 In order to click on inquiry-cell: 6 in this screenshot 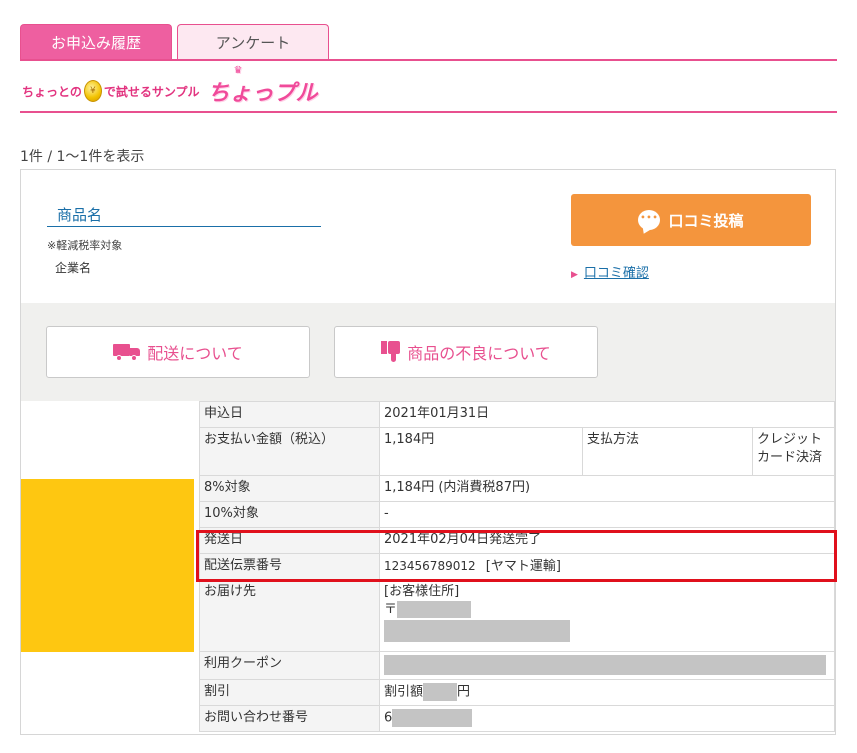, I will do `click(607, 718)`.